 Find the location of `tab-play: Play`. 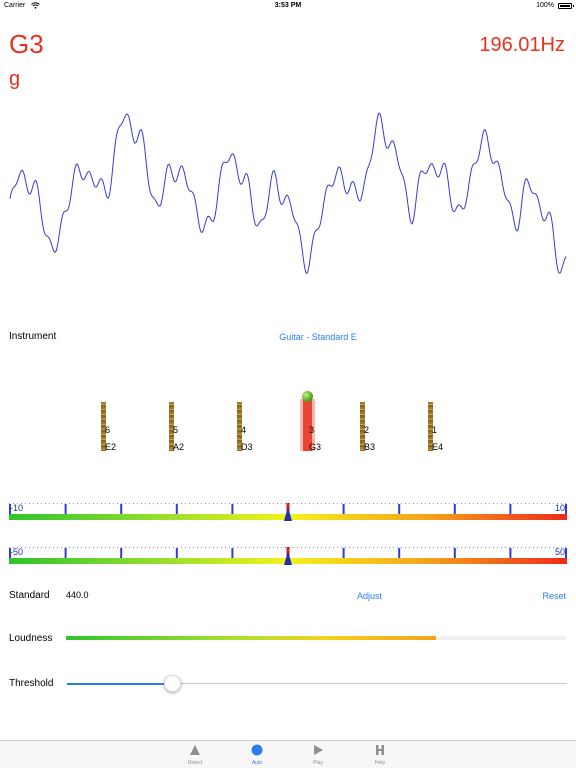

tab-play: Play is located at coordinates (318, 754).